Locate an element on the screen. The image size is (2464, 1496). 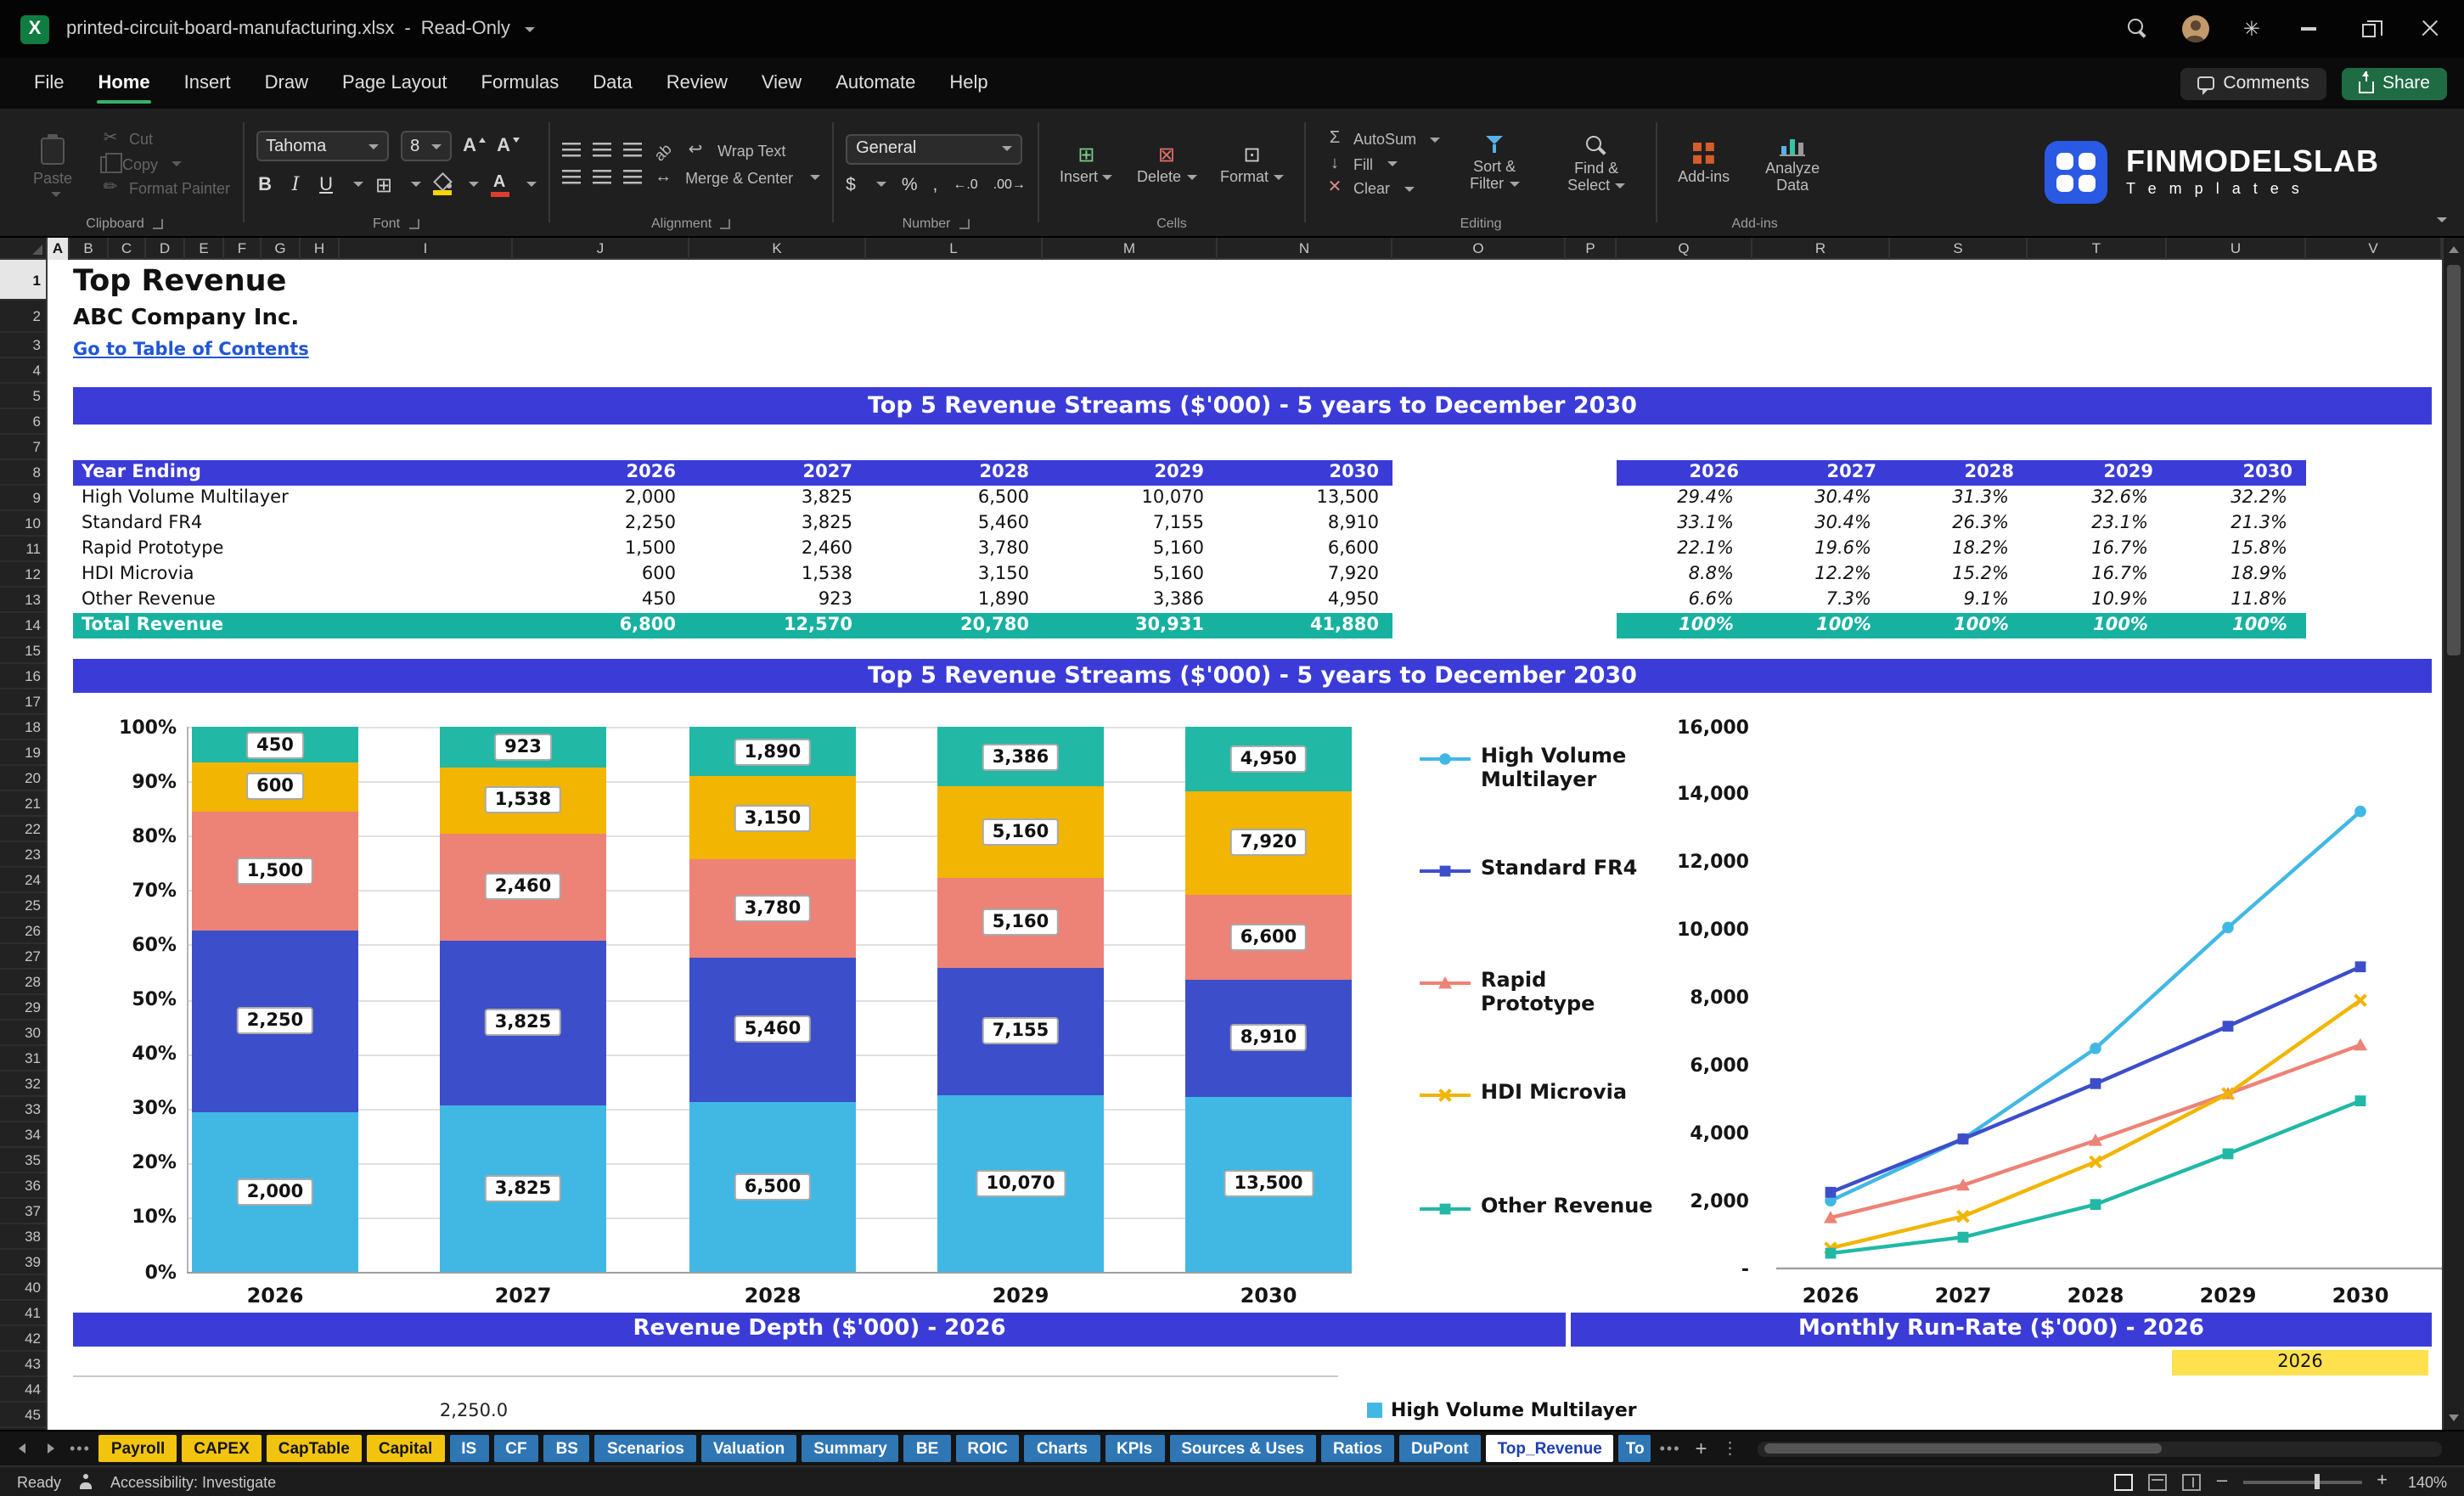
cell-value: 1,500 is located at coordinates (601, 549).